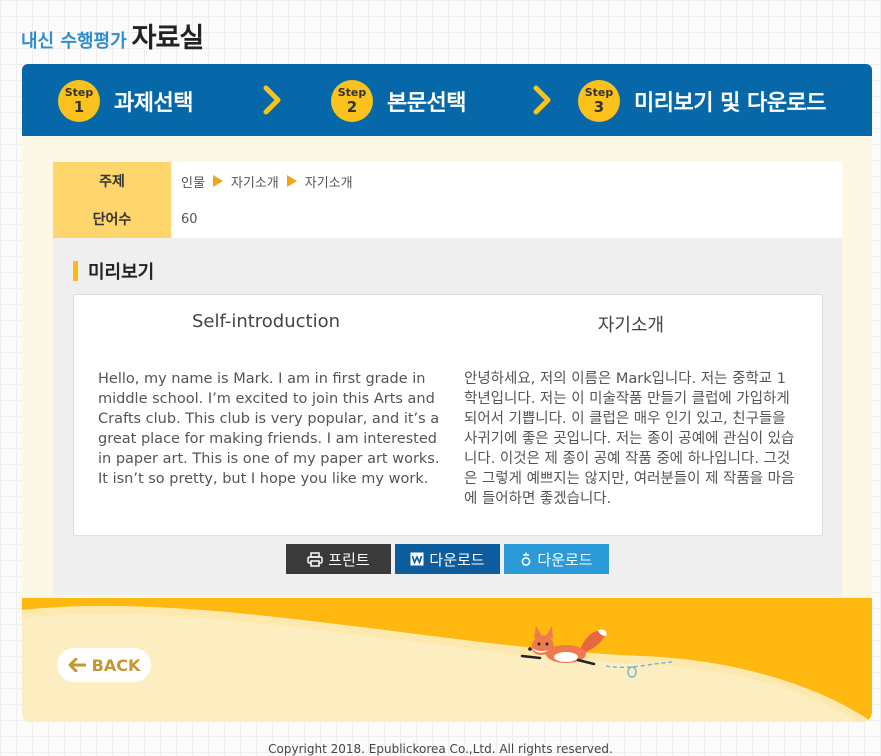  Describe the element at coordinates (349, 560) in the screenshot. I see `print-label: 프린트` at that location.